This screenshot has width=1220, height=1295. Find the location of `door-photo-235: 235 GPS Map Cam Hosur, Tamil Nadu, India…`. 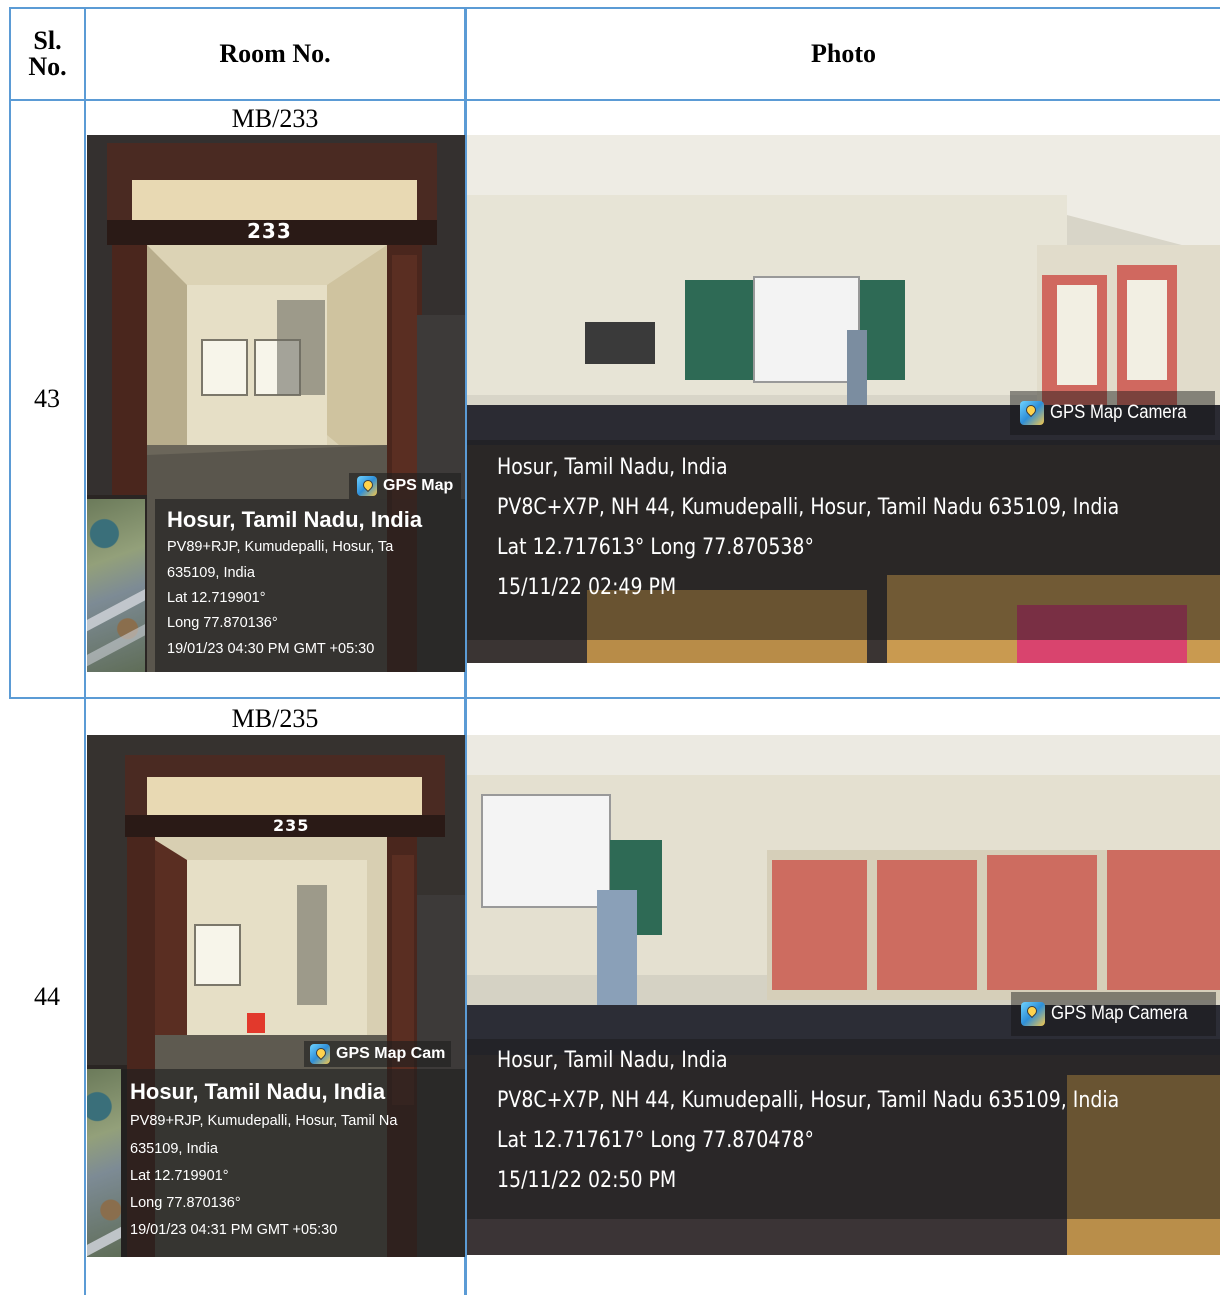

door-photo-235: 235 GPS Map Cam Hosur, Tamil Nadu, India… is located at coordinates (276, 996).